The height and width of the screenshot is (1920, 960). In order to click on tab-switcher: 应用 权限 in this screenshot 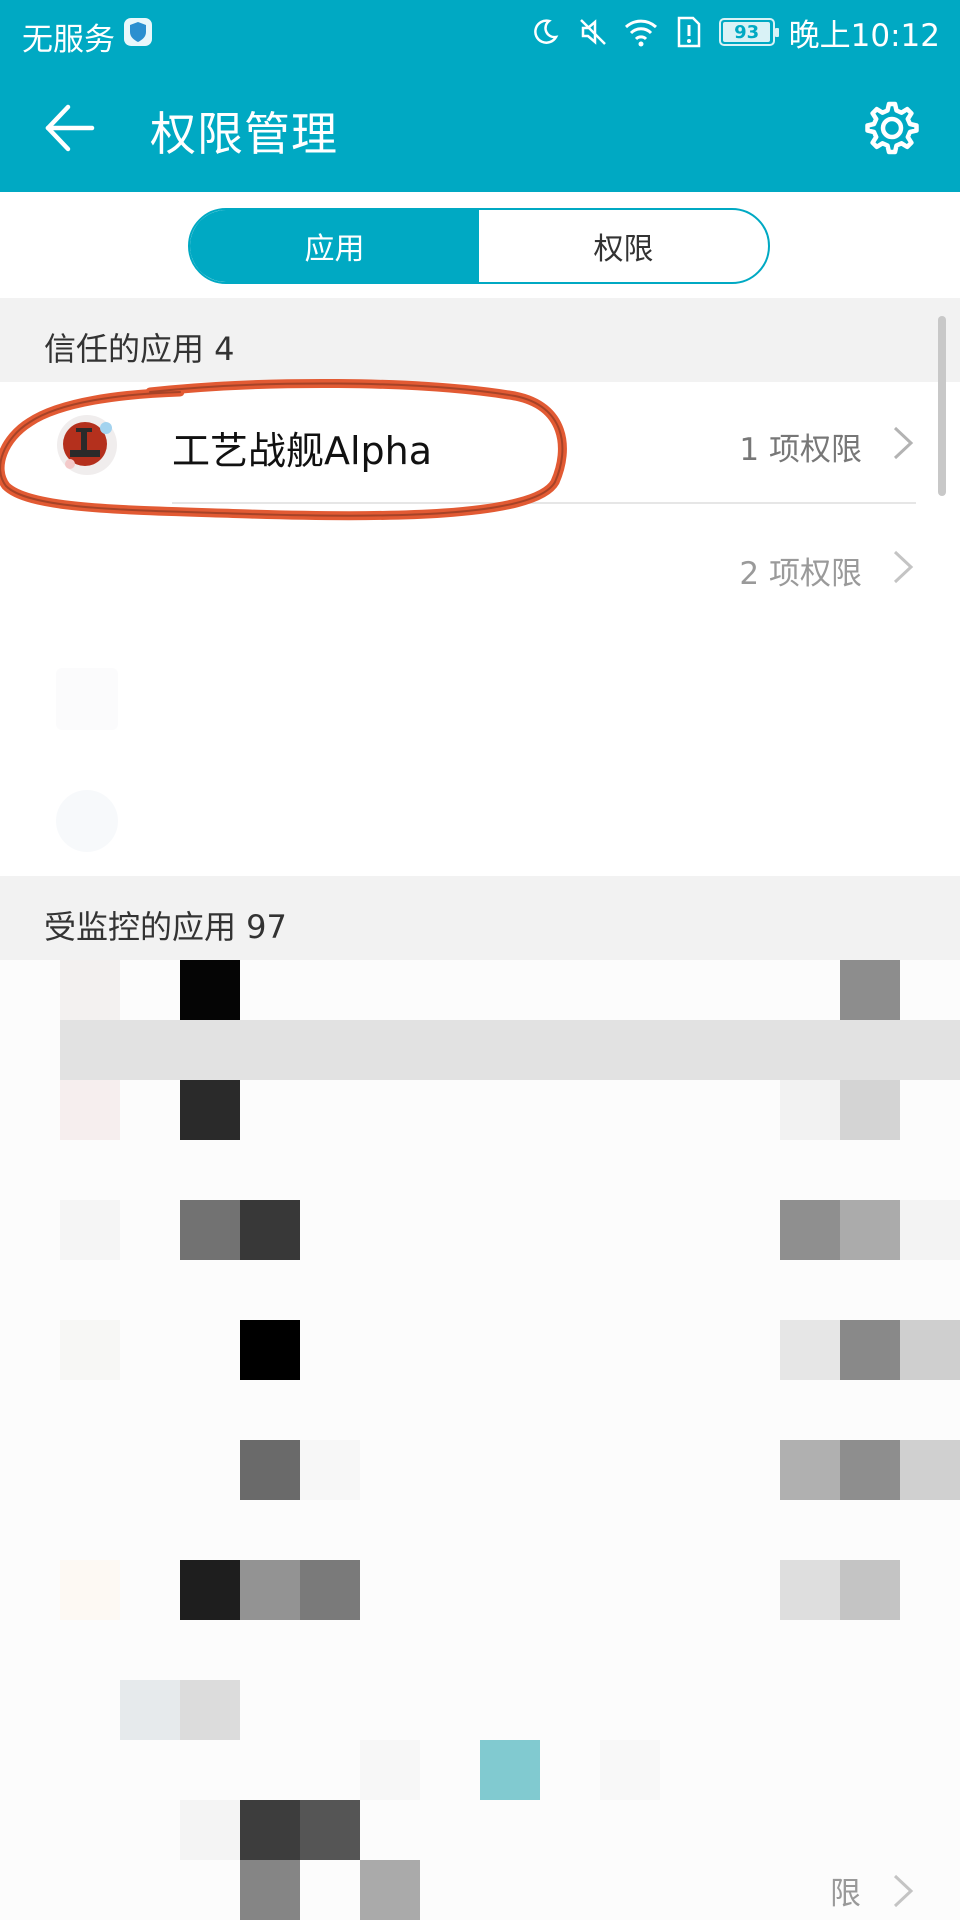, I will do `click(479, 246)`.